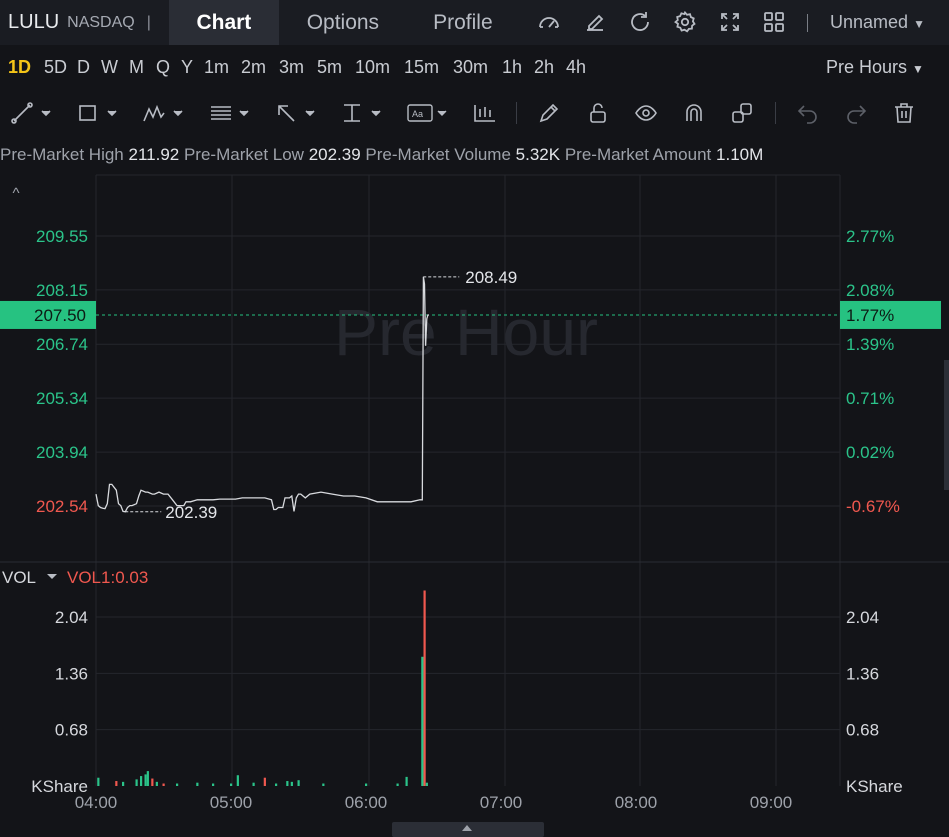 This screenshot has height=837, width=949. What do you see at coordinates (870, 452) in the screenshot?
I see `percent-tick-label: 0.02%` at bounding box center [870, 452].